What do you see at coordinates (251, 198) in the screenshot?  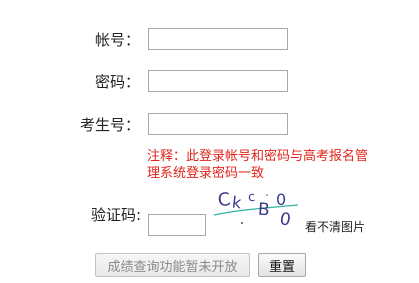 I see `captcha-char-3: c` at bounding box center [251, 198].